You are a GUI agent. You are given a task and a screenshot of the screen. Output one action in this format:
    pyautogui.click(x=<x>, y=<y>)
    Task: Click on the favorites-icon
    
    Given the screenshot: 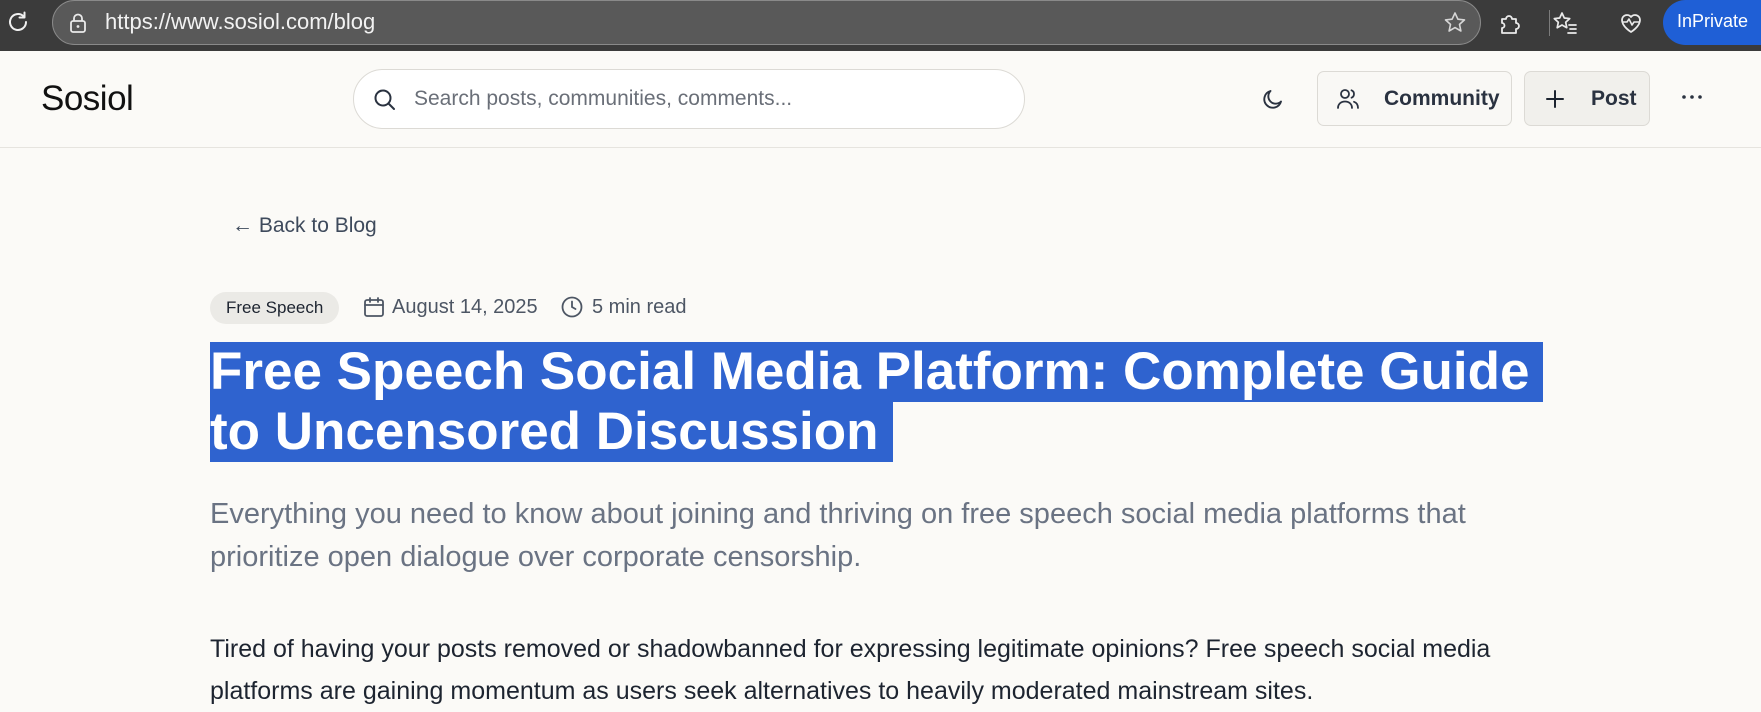 What is the action you would take?
    pyautogui.click(x=1565, y=23)
    